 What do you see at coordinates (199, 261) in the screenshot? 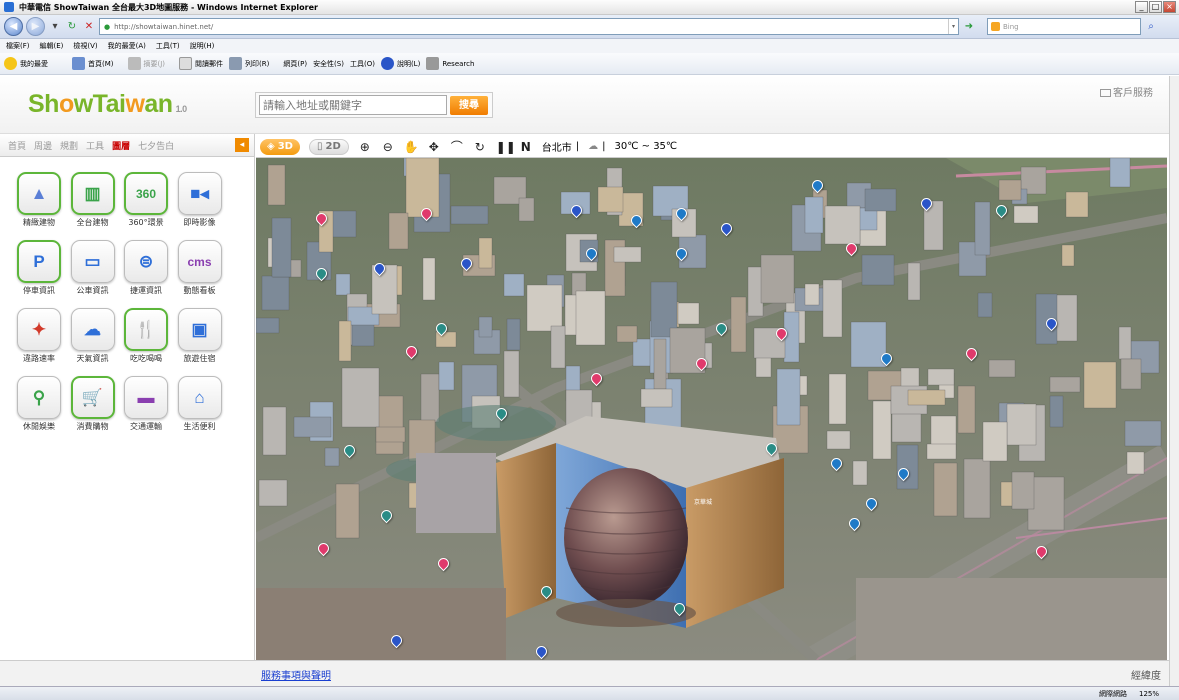
I see `cms-board-icon: cms` at bounding box center [199, 261].